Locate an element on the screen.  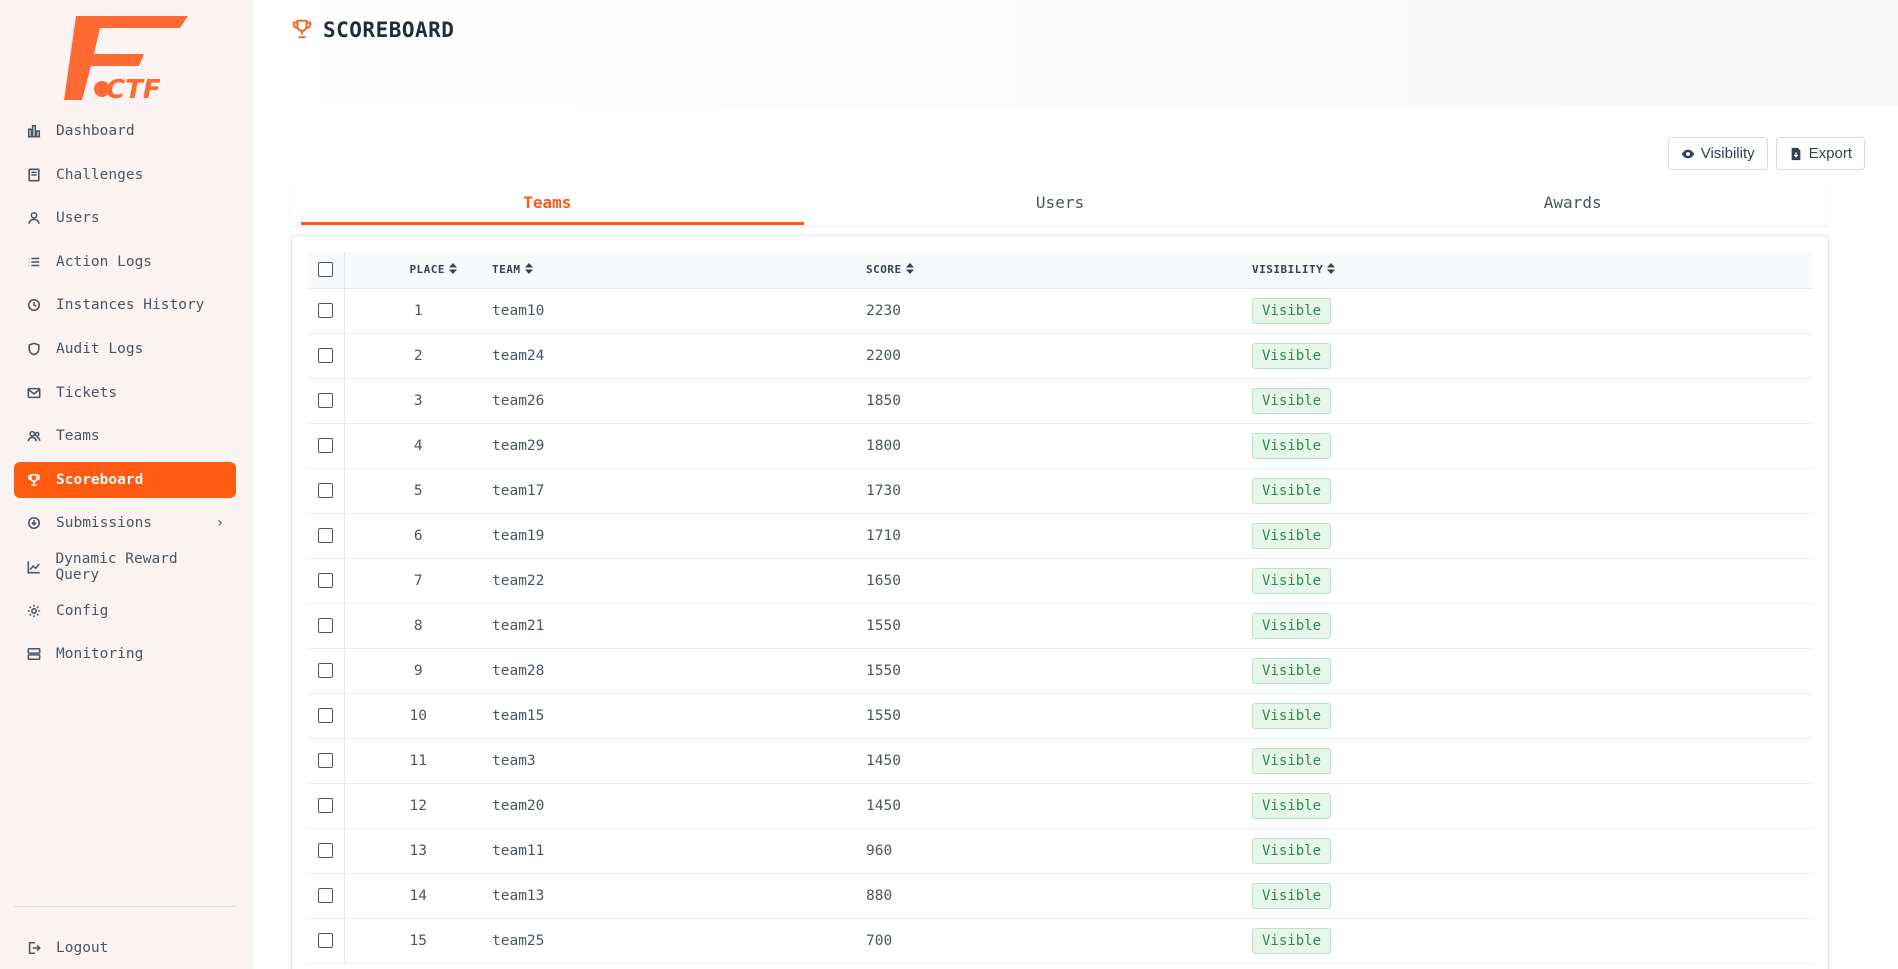
table-row: 12 team20 1450 Visible is located at coordinates (1060, 805).